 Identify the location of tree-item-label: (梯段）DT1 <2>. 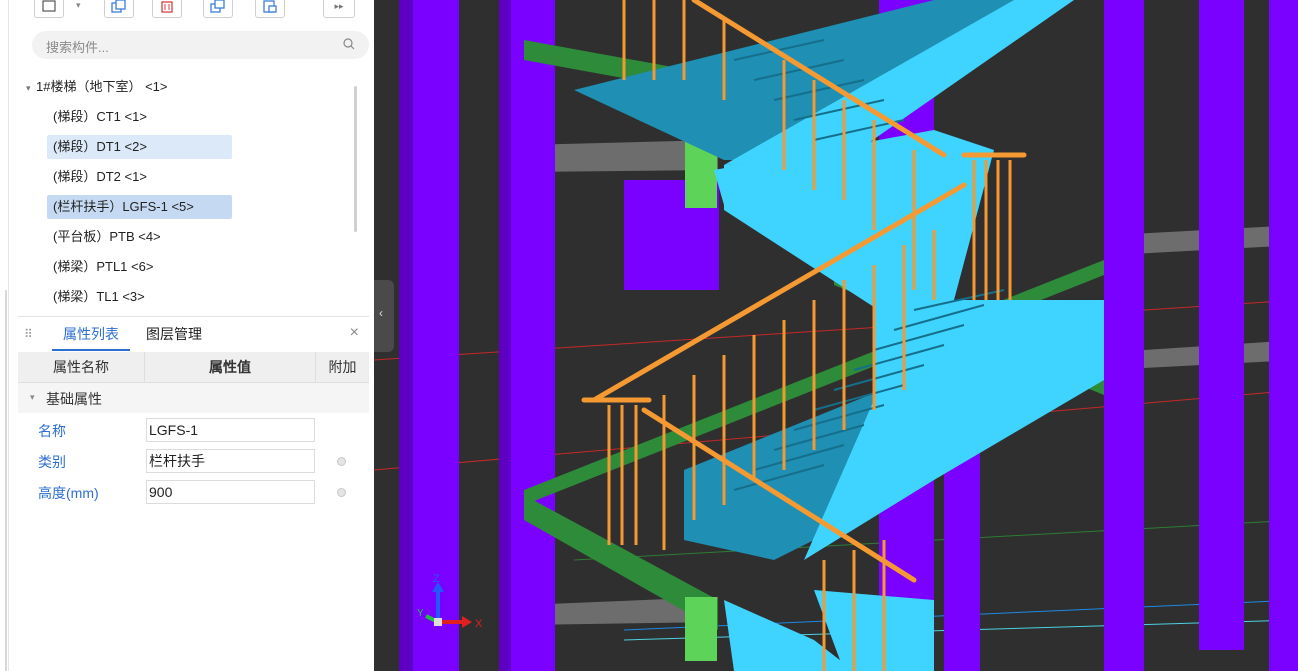
(100, 146).